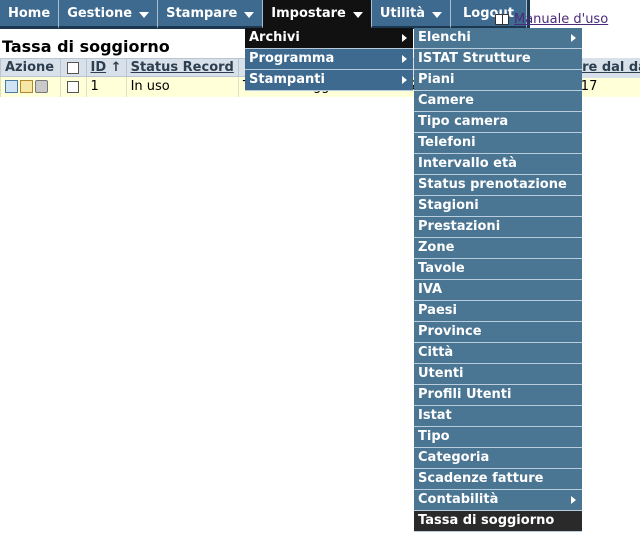 Image resolution: width=640 pixels, height=549 pixels. Describe the element at coordinates (561, 19) in the screenshot. I see `manual-link: Manuale d'uso` at that location.